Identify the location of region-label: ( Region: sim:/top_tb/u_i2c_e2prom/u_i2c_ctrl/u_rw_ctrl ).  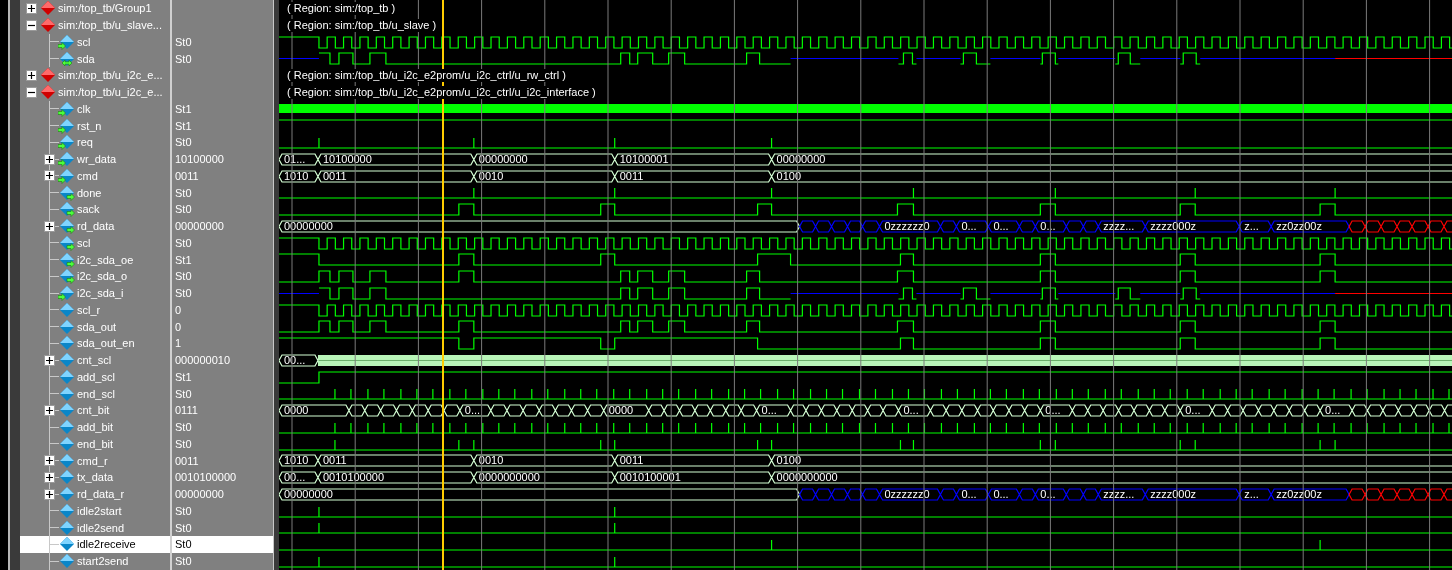
(426, 75).